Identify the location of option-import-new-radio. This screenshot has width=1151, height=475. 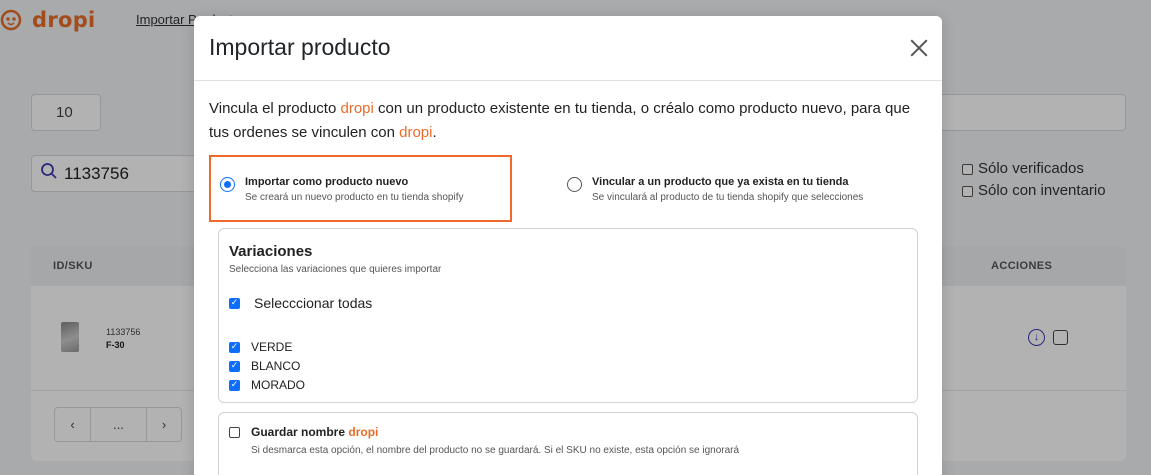
(227, 184).